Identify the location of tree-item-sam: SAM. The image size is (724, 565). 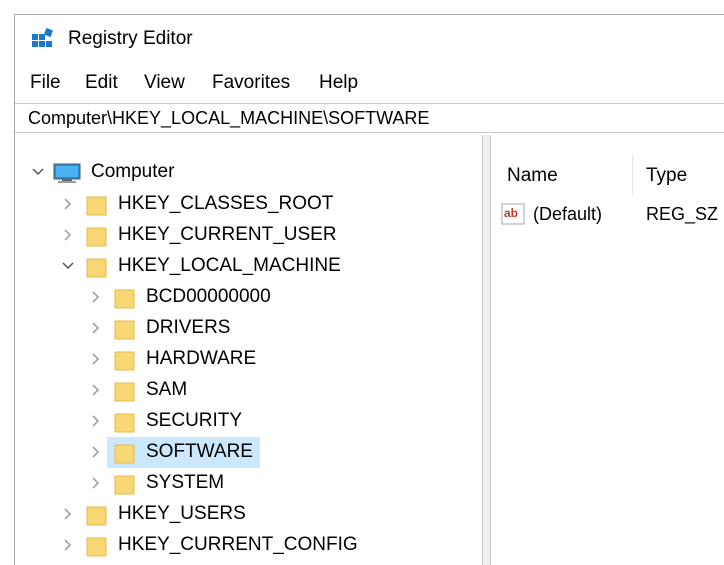
(245, 390).